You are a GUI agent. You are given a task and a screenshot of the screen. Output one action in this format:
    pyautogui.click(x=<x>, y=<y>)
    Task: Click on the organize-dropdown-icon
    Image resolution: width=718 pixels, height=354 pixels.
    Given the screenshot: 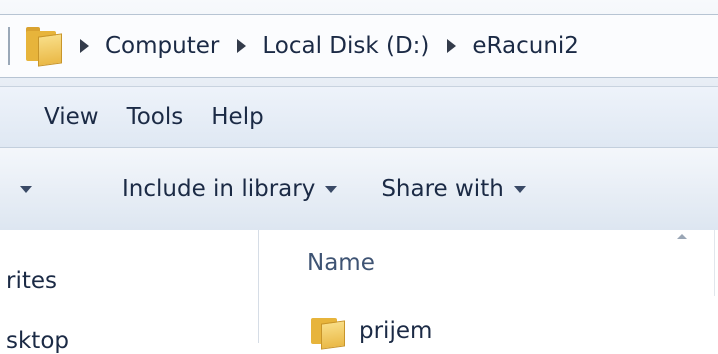 What is the action you would take?
    pyautogui.click(x=26, y=189)
    